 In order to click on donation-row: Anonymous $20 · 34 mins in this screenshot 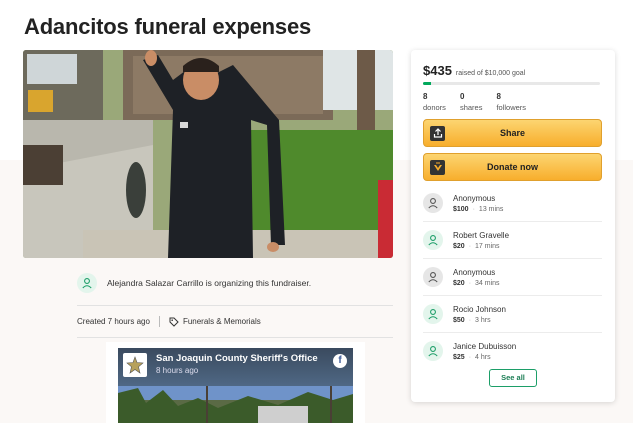, I will do `click(512, 277)`.